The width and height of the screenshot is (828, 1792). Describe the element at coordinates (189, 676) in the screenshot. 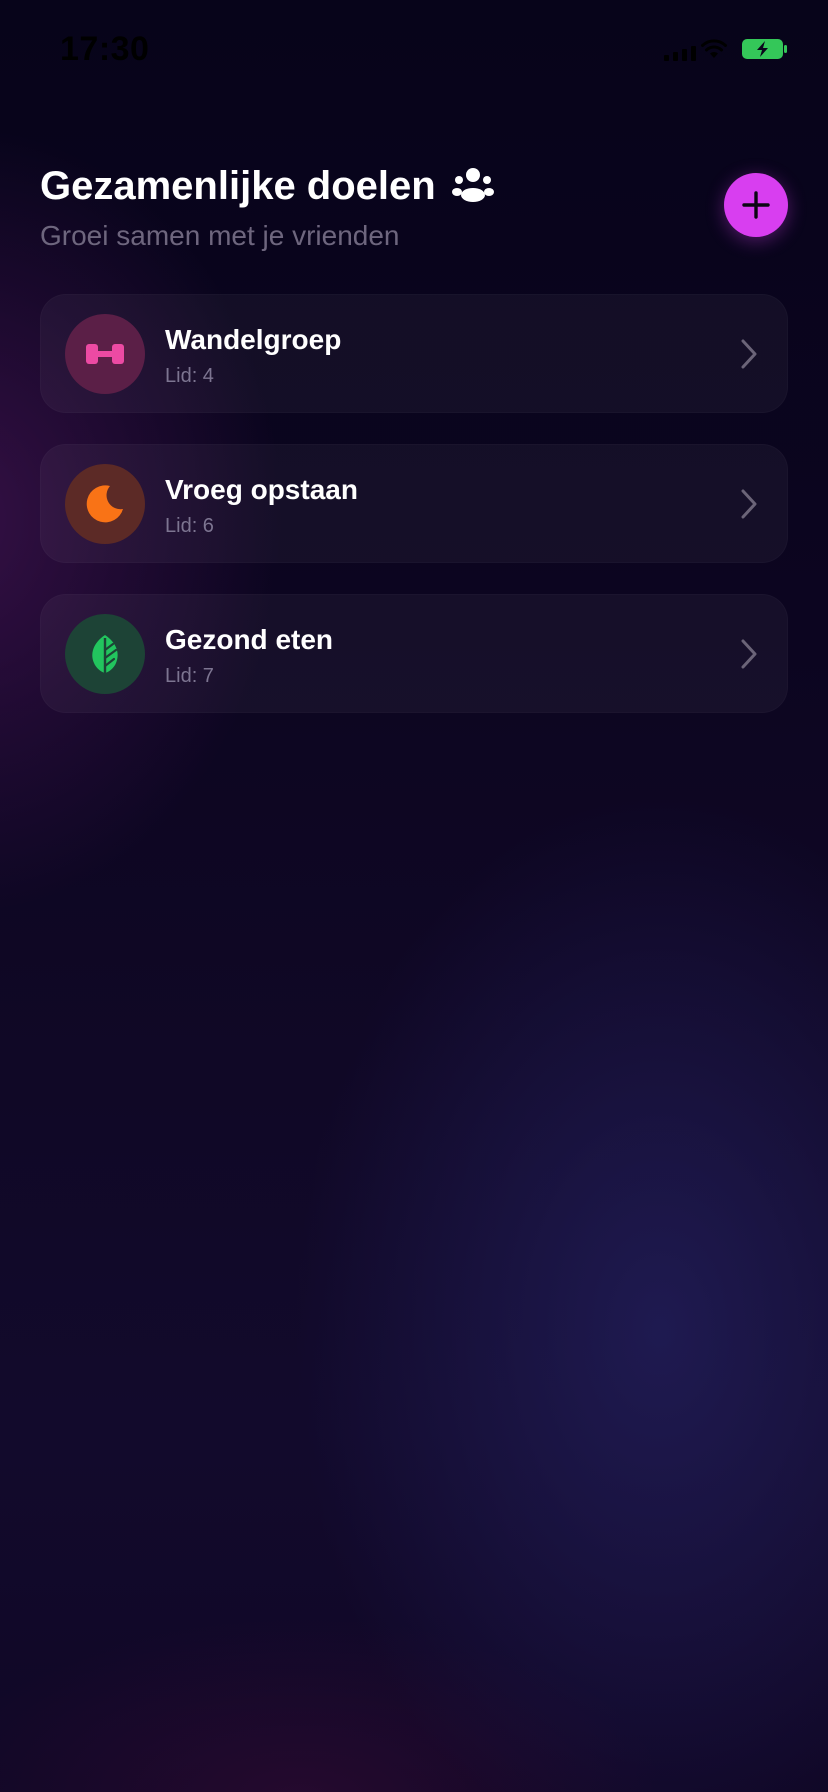

I see `goal-member-count: Lid: 7` at that location.